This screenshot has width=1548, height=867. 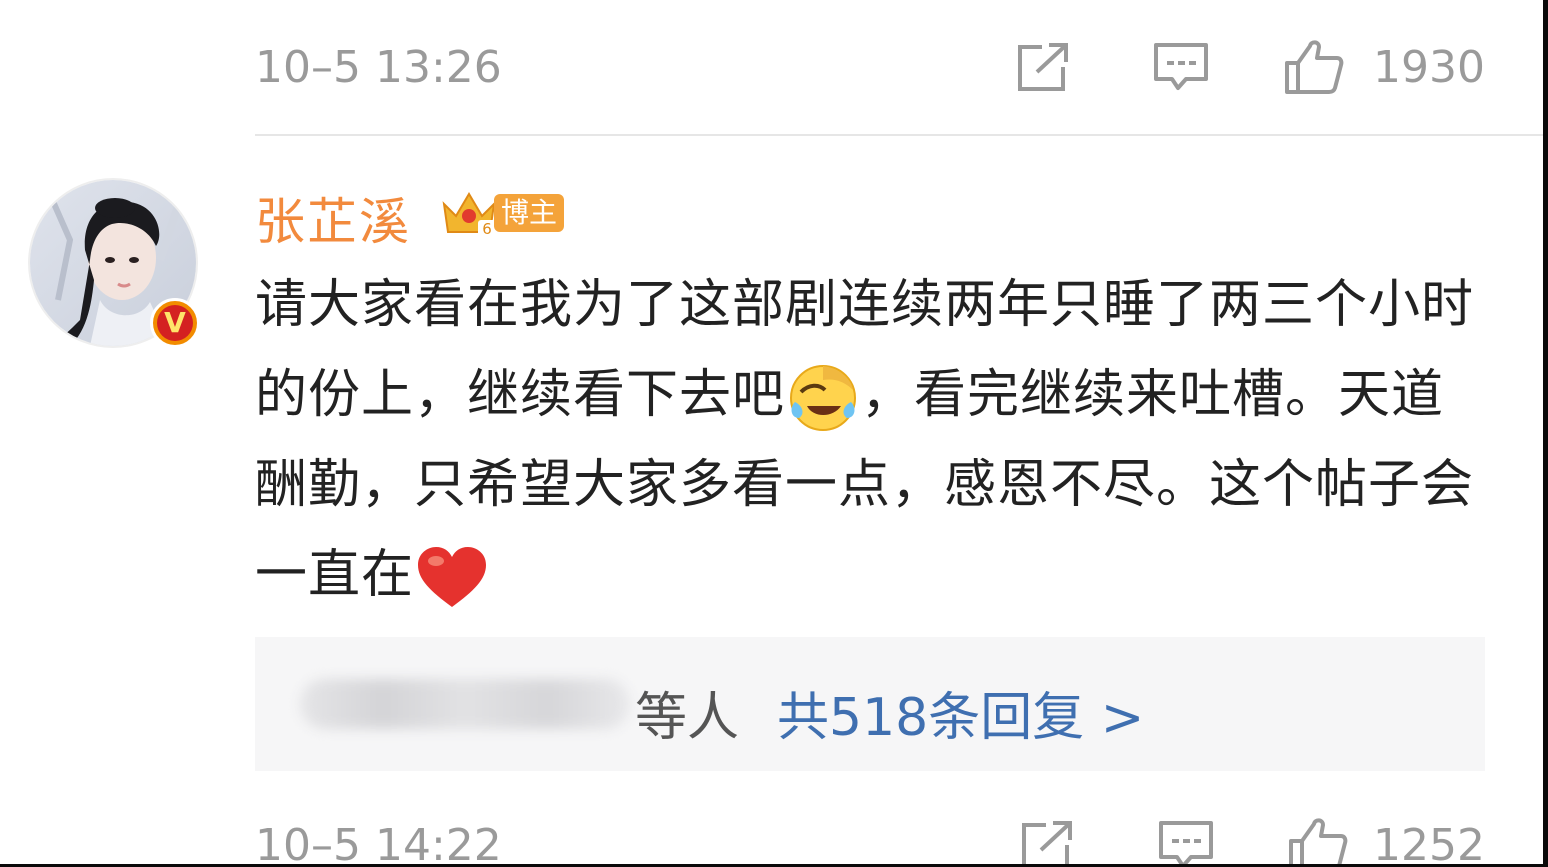 I want to click on blogger-badge: 6 博主, so click(x=503, y=213).